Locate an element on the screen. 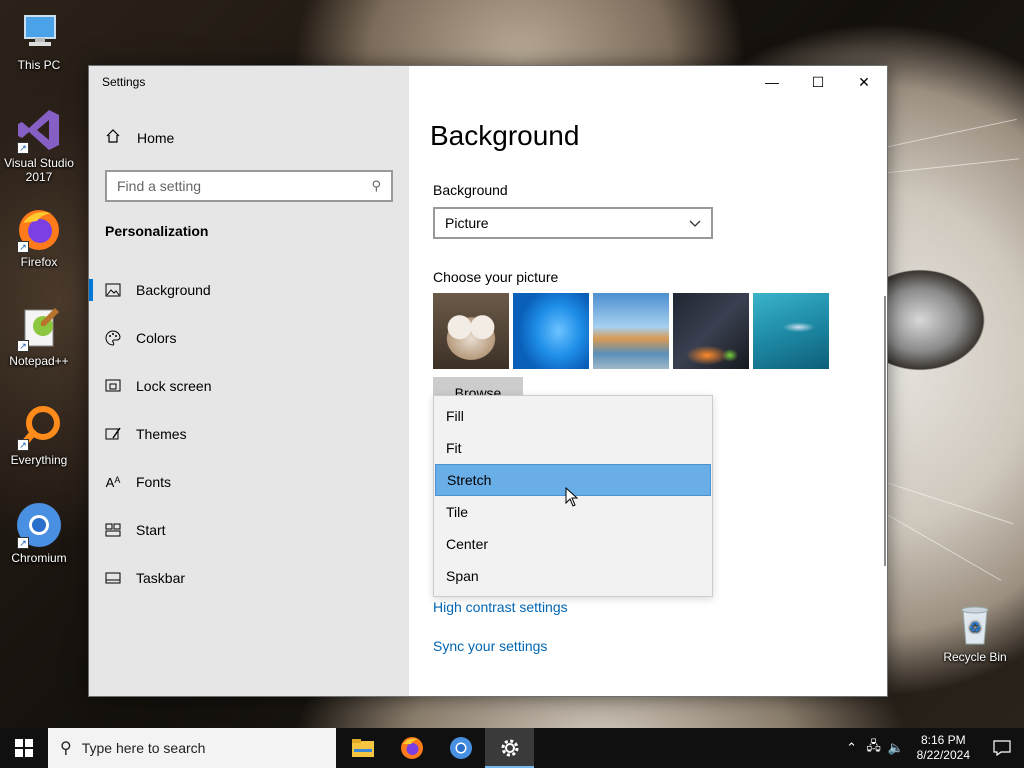 This screenshot has width=1024, height=768. picture-thumbnail-beach is located at coordinates (631, 331).